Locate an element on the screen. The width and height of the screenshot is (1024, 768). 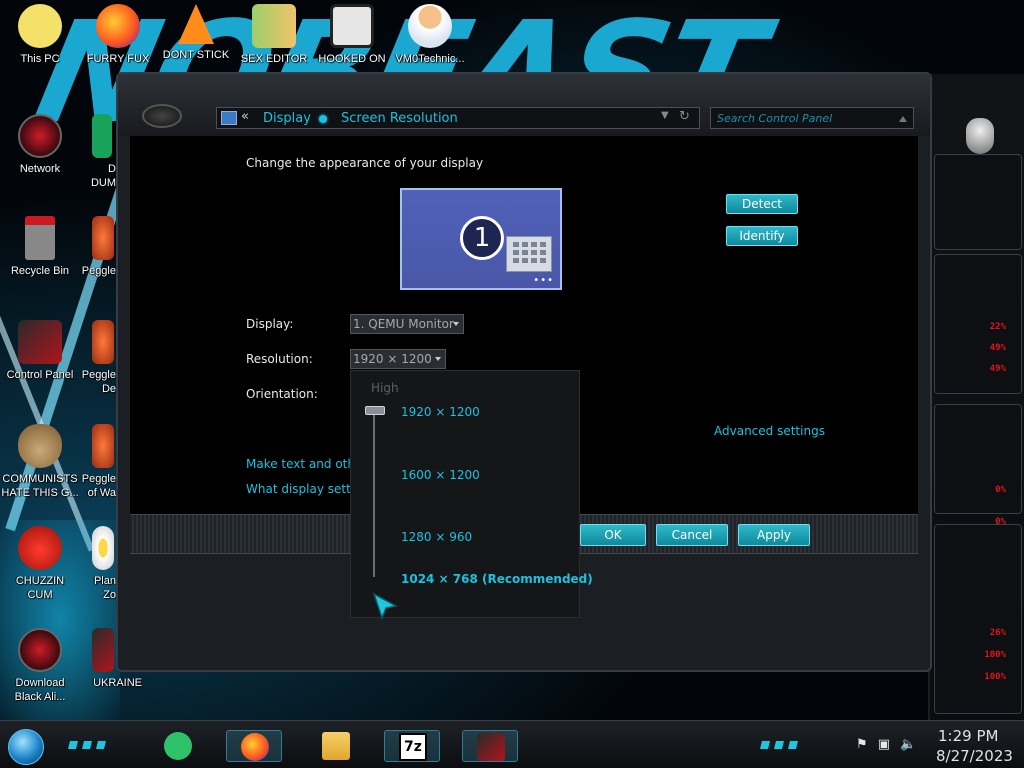
search-input: Search Control Panel is located at coordinates (812, 118).